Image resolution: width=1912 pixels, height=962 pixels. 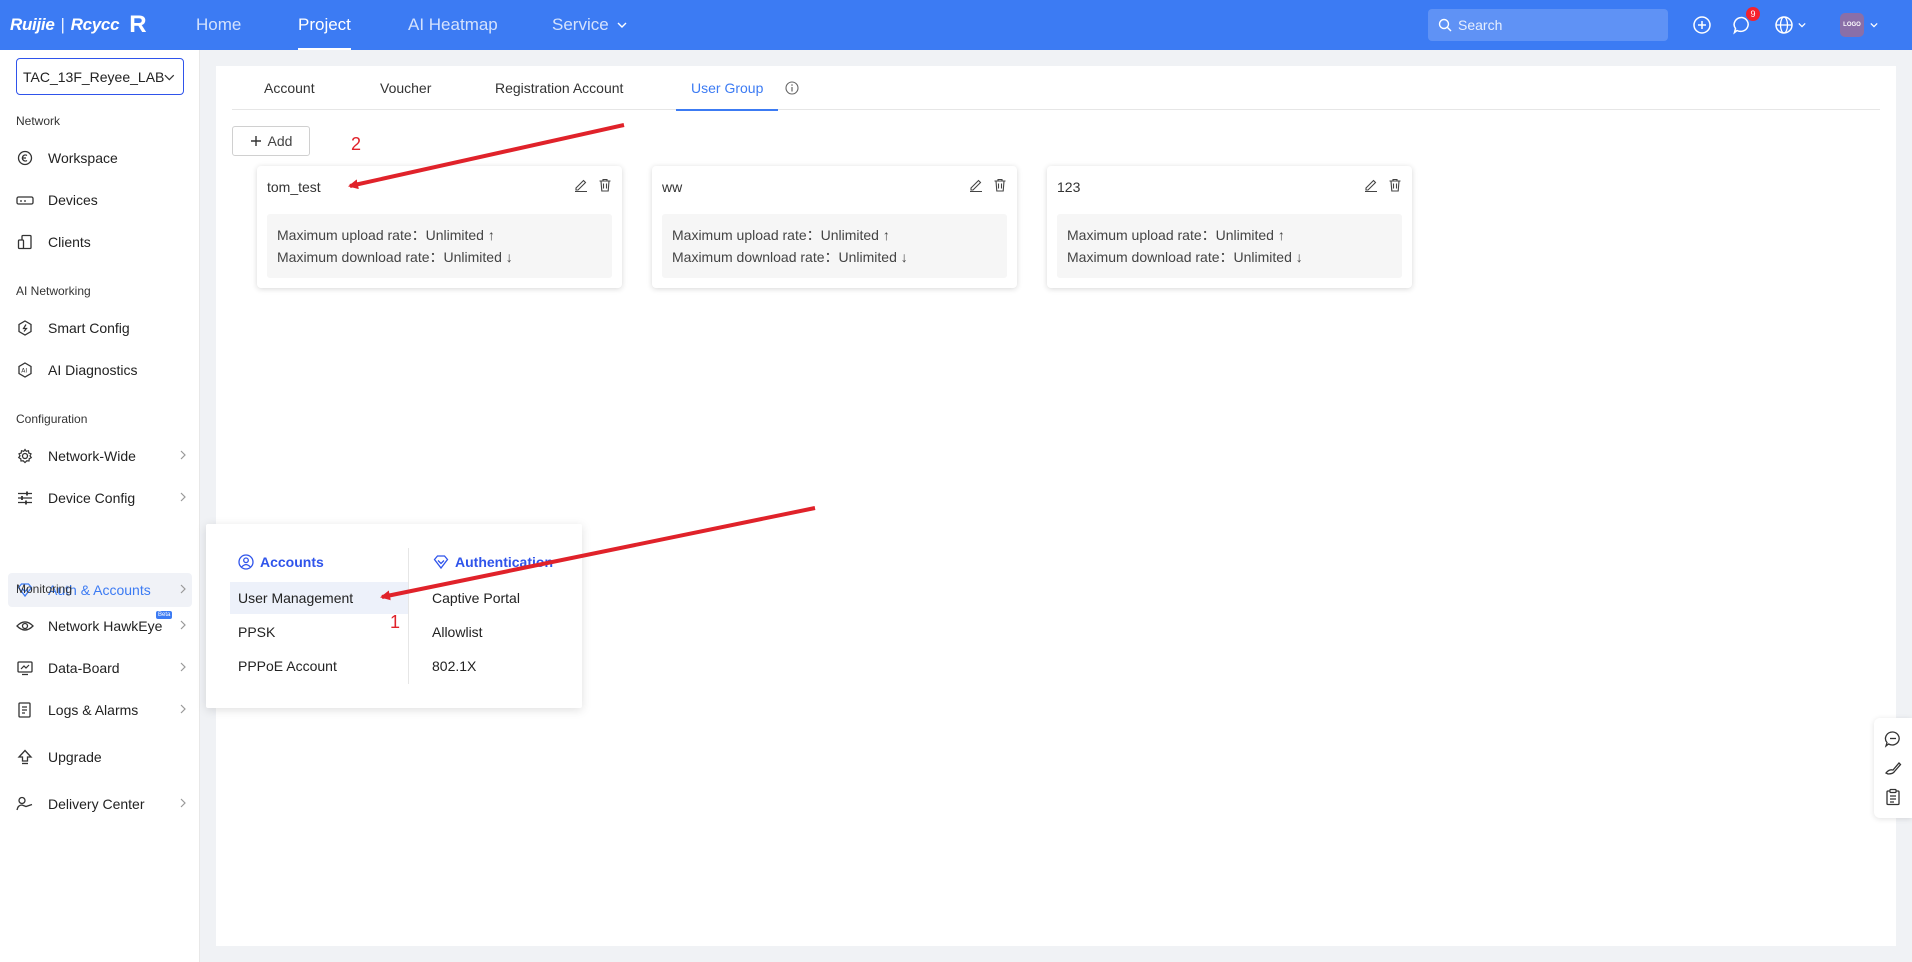 I want to click on nav-project: Project, so click(x=324, y=25).